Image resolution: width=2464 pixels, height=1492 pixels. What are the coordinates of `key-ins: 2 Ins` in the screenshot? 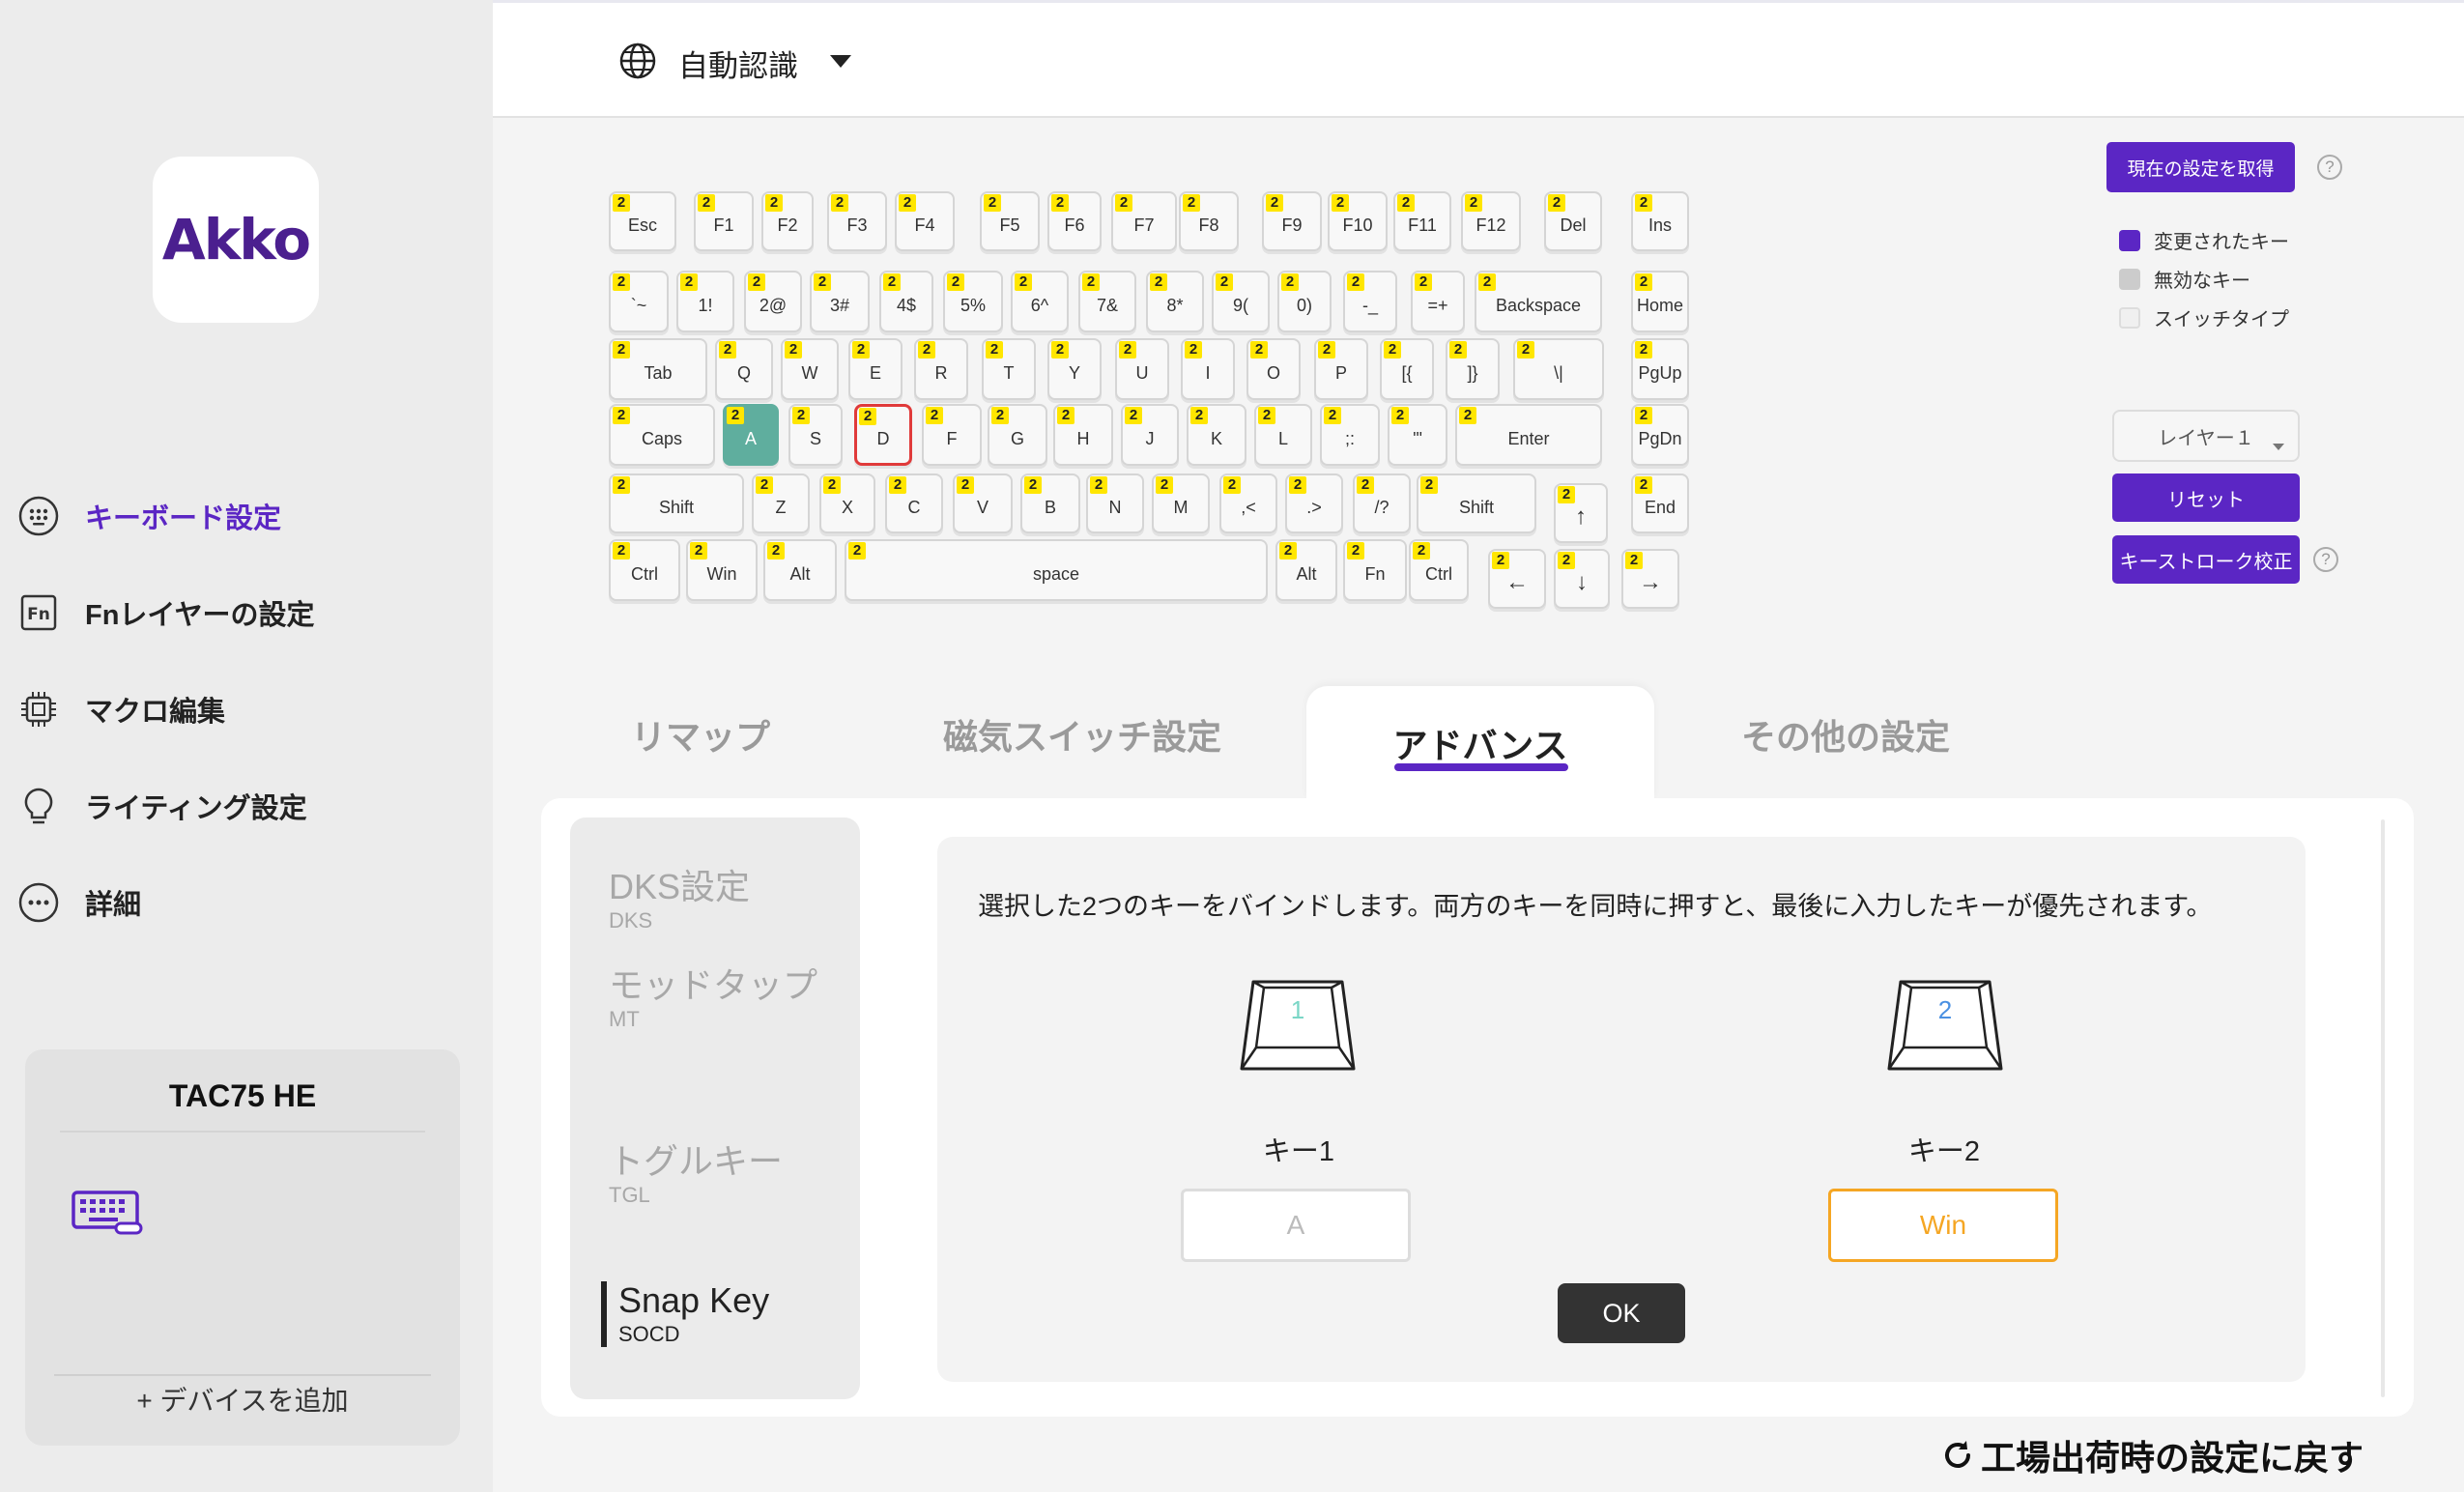 It's located at (1660, 221).